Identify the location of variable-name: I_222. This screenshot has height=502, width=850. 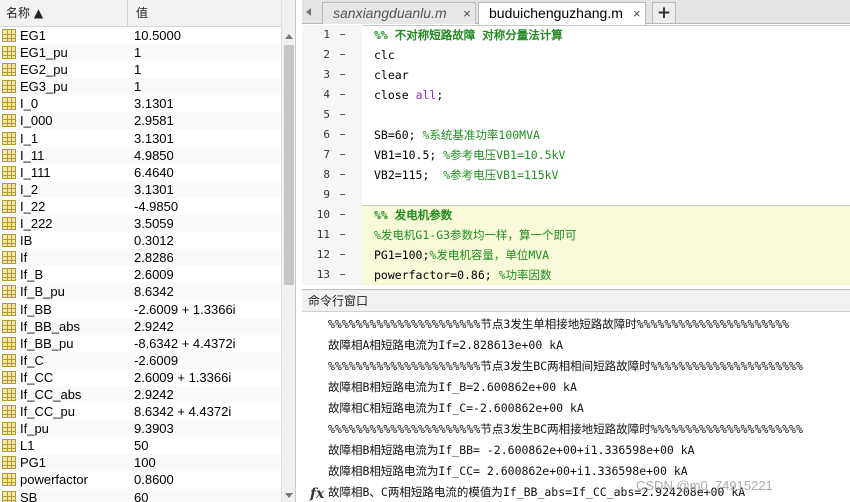
(36, 224).